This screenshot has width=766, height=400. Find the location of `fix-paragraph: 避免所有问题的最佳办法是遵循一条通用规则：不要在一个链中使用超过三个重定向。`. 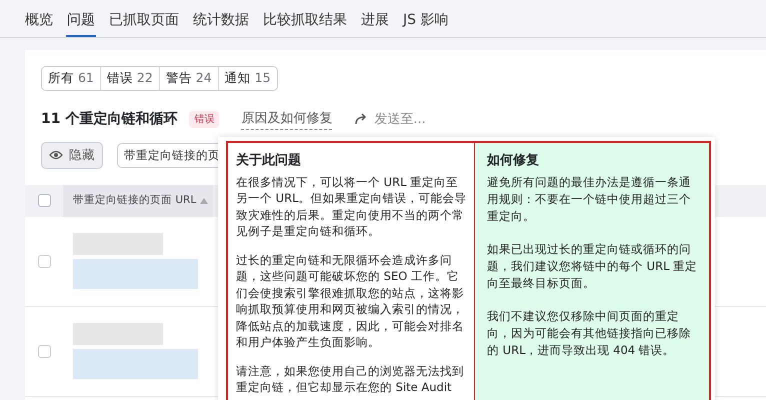

fix-paragraph: 避免所有问题的最佳办法是遵循一条通用规则：不要在一个链中使用超过三个重定向。 is located at coordinates (589, 199).